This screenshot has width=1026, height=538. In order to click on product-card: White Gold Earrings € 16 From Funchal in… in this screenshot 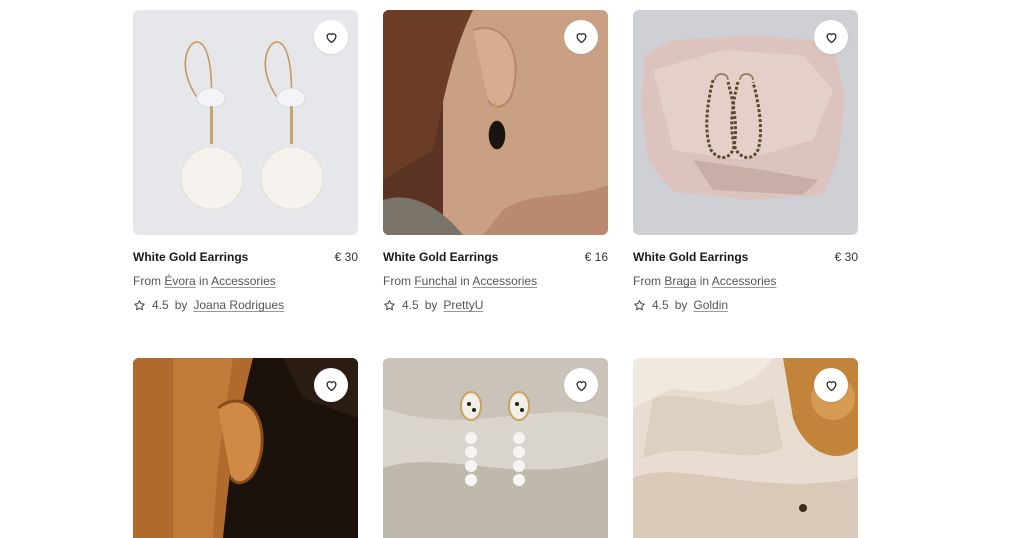, I will do `click(495, 161)`.